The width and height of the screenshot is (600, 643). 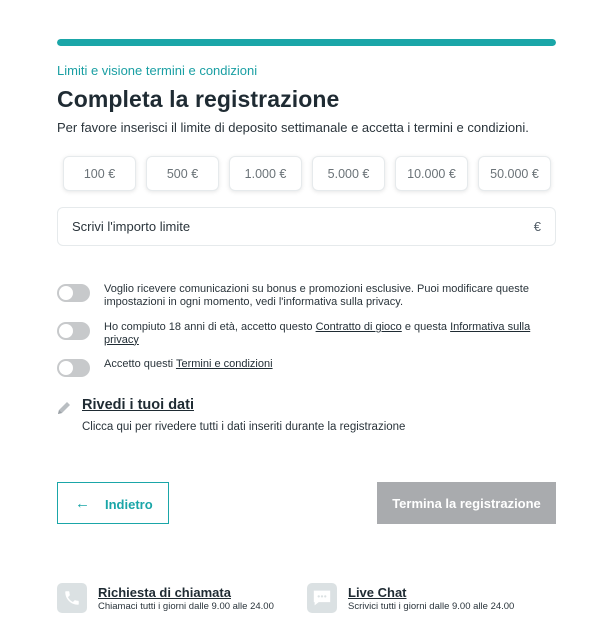 I want to click on page-title: Completa la registrazione, so click(x=198, y=99).